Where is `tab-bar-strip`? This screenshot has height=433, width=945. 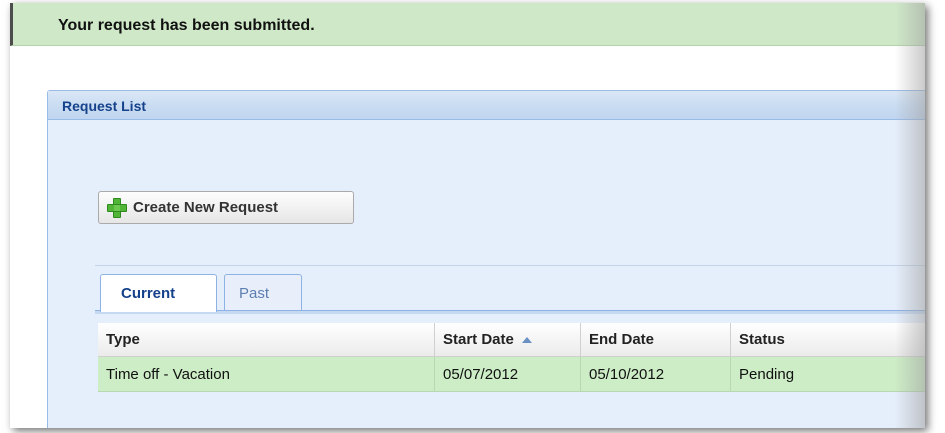 tab-bar-strip is located at coordinates (510, 312).